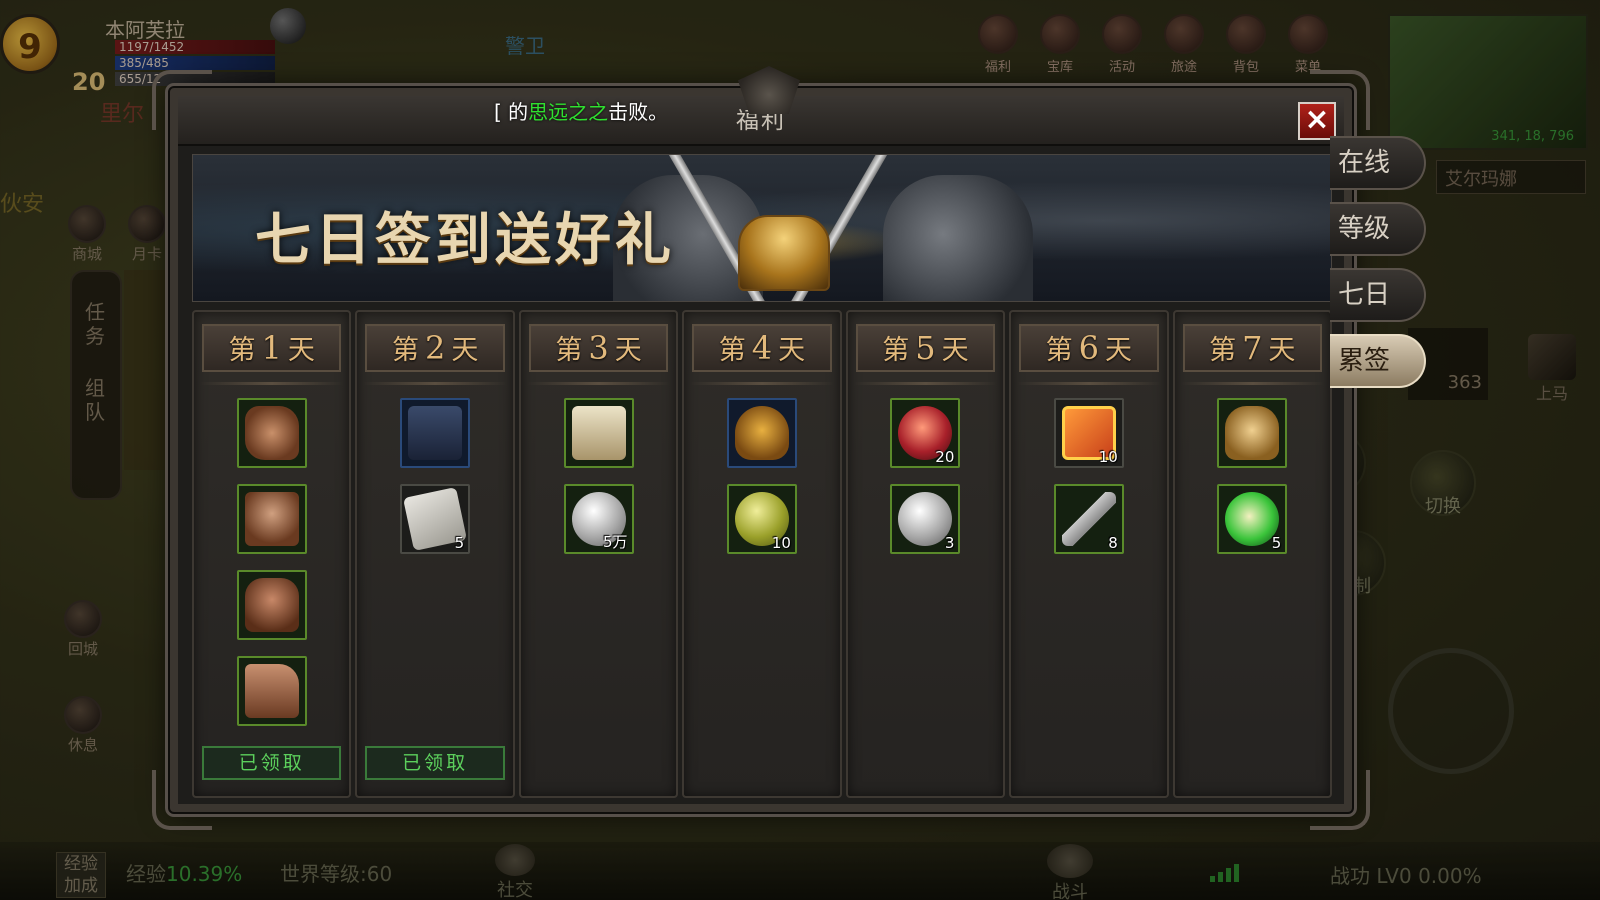 The width and height of the screenshot is (1600, 900). I want to click on boots-icon, so click(271, 691).